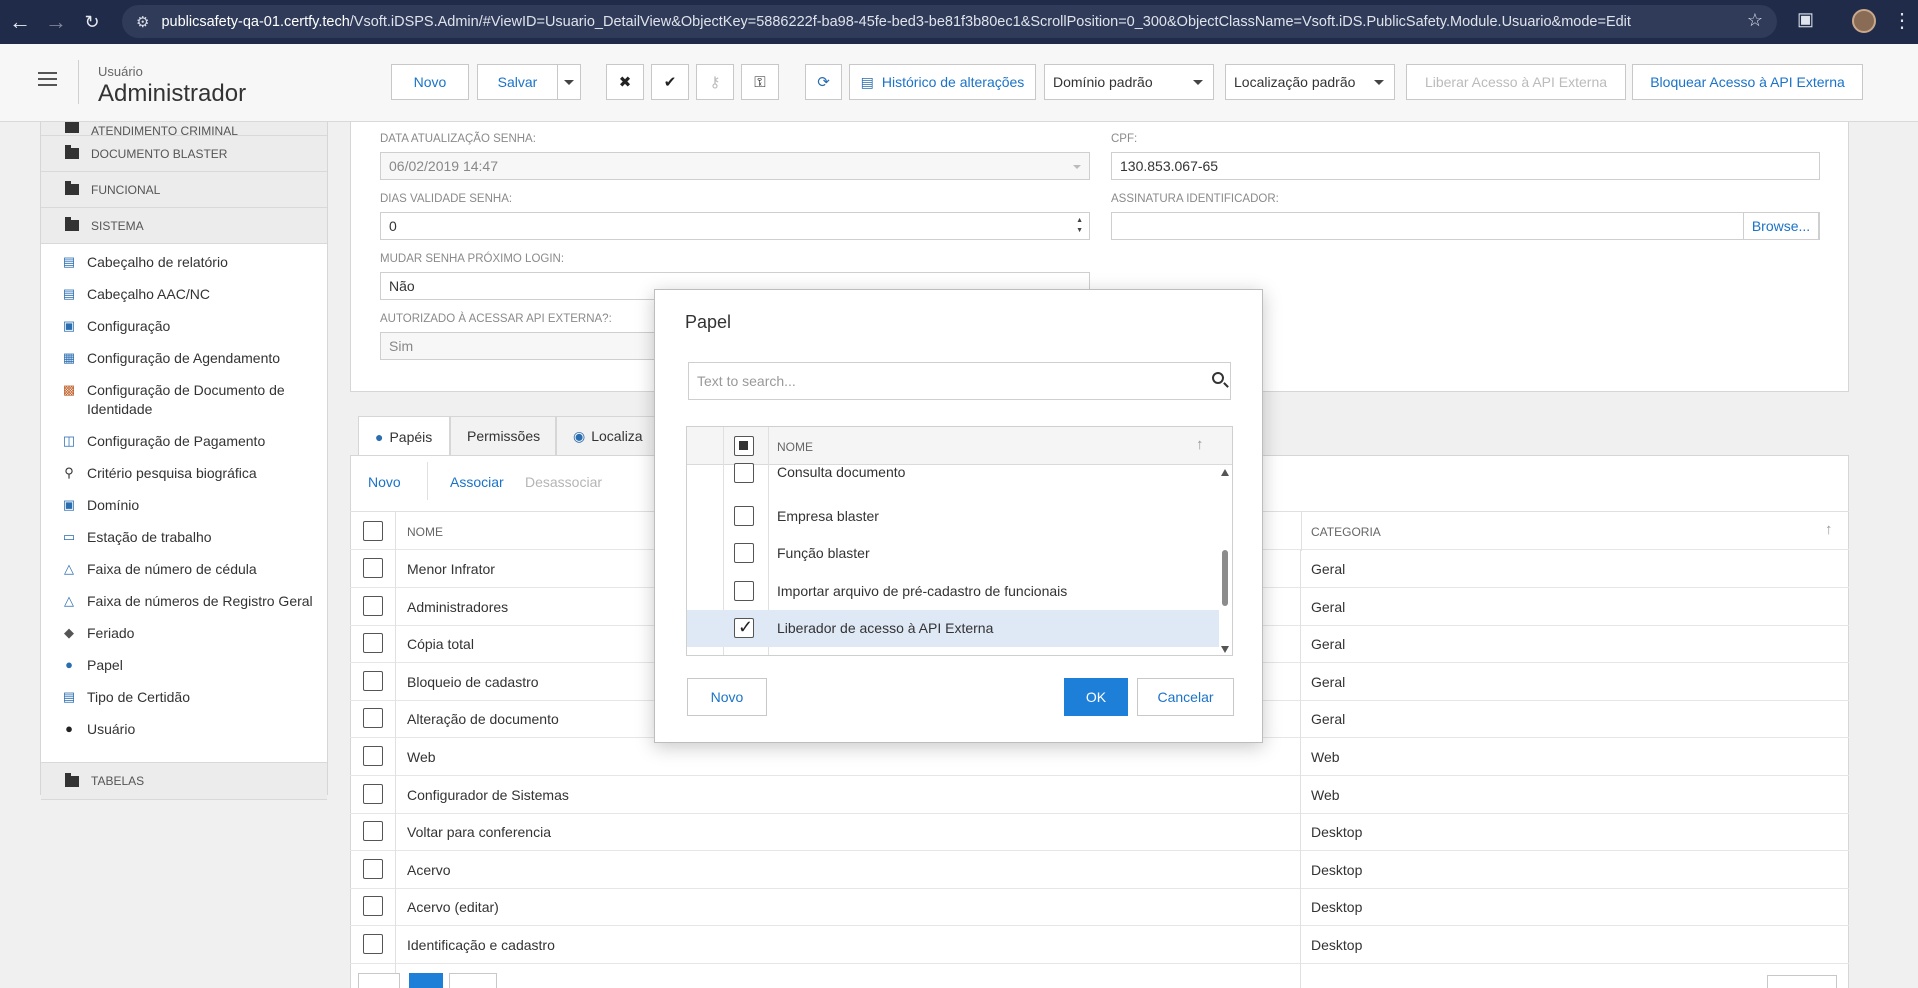 The height and width of the screenshot is (988, 1918). I want to click on scroll-up-icon, so click(1225, 472).